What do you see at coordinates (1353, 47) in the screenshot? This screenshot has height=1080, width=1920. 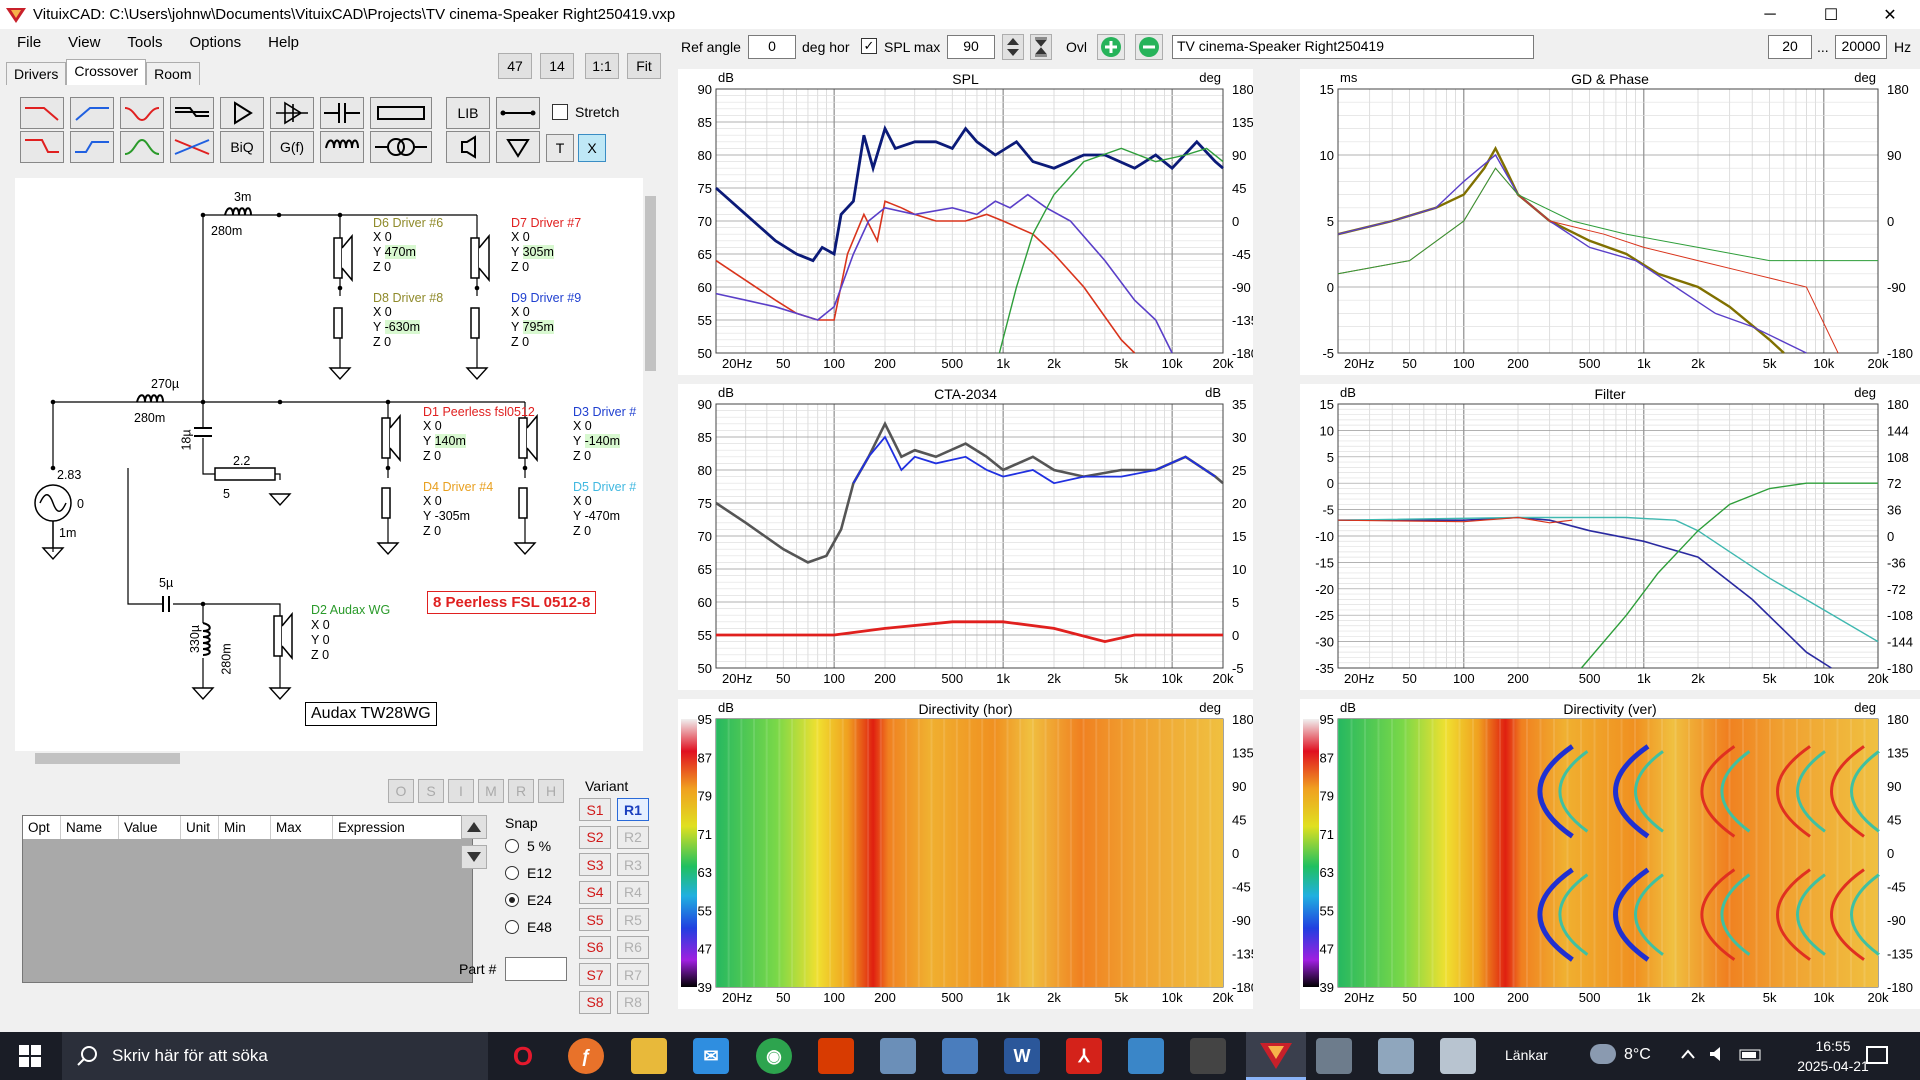 I see `project-name-input: TV cinema-Speaker Right250419` at bounding box center [1353, 47].